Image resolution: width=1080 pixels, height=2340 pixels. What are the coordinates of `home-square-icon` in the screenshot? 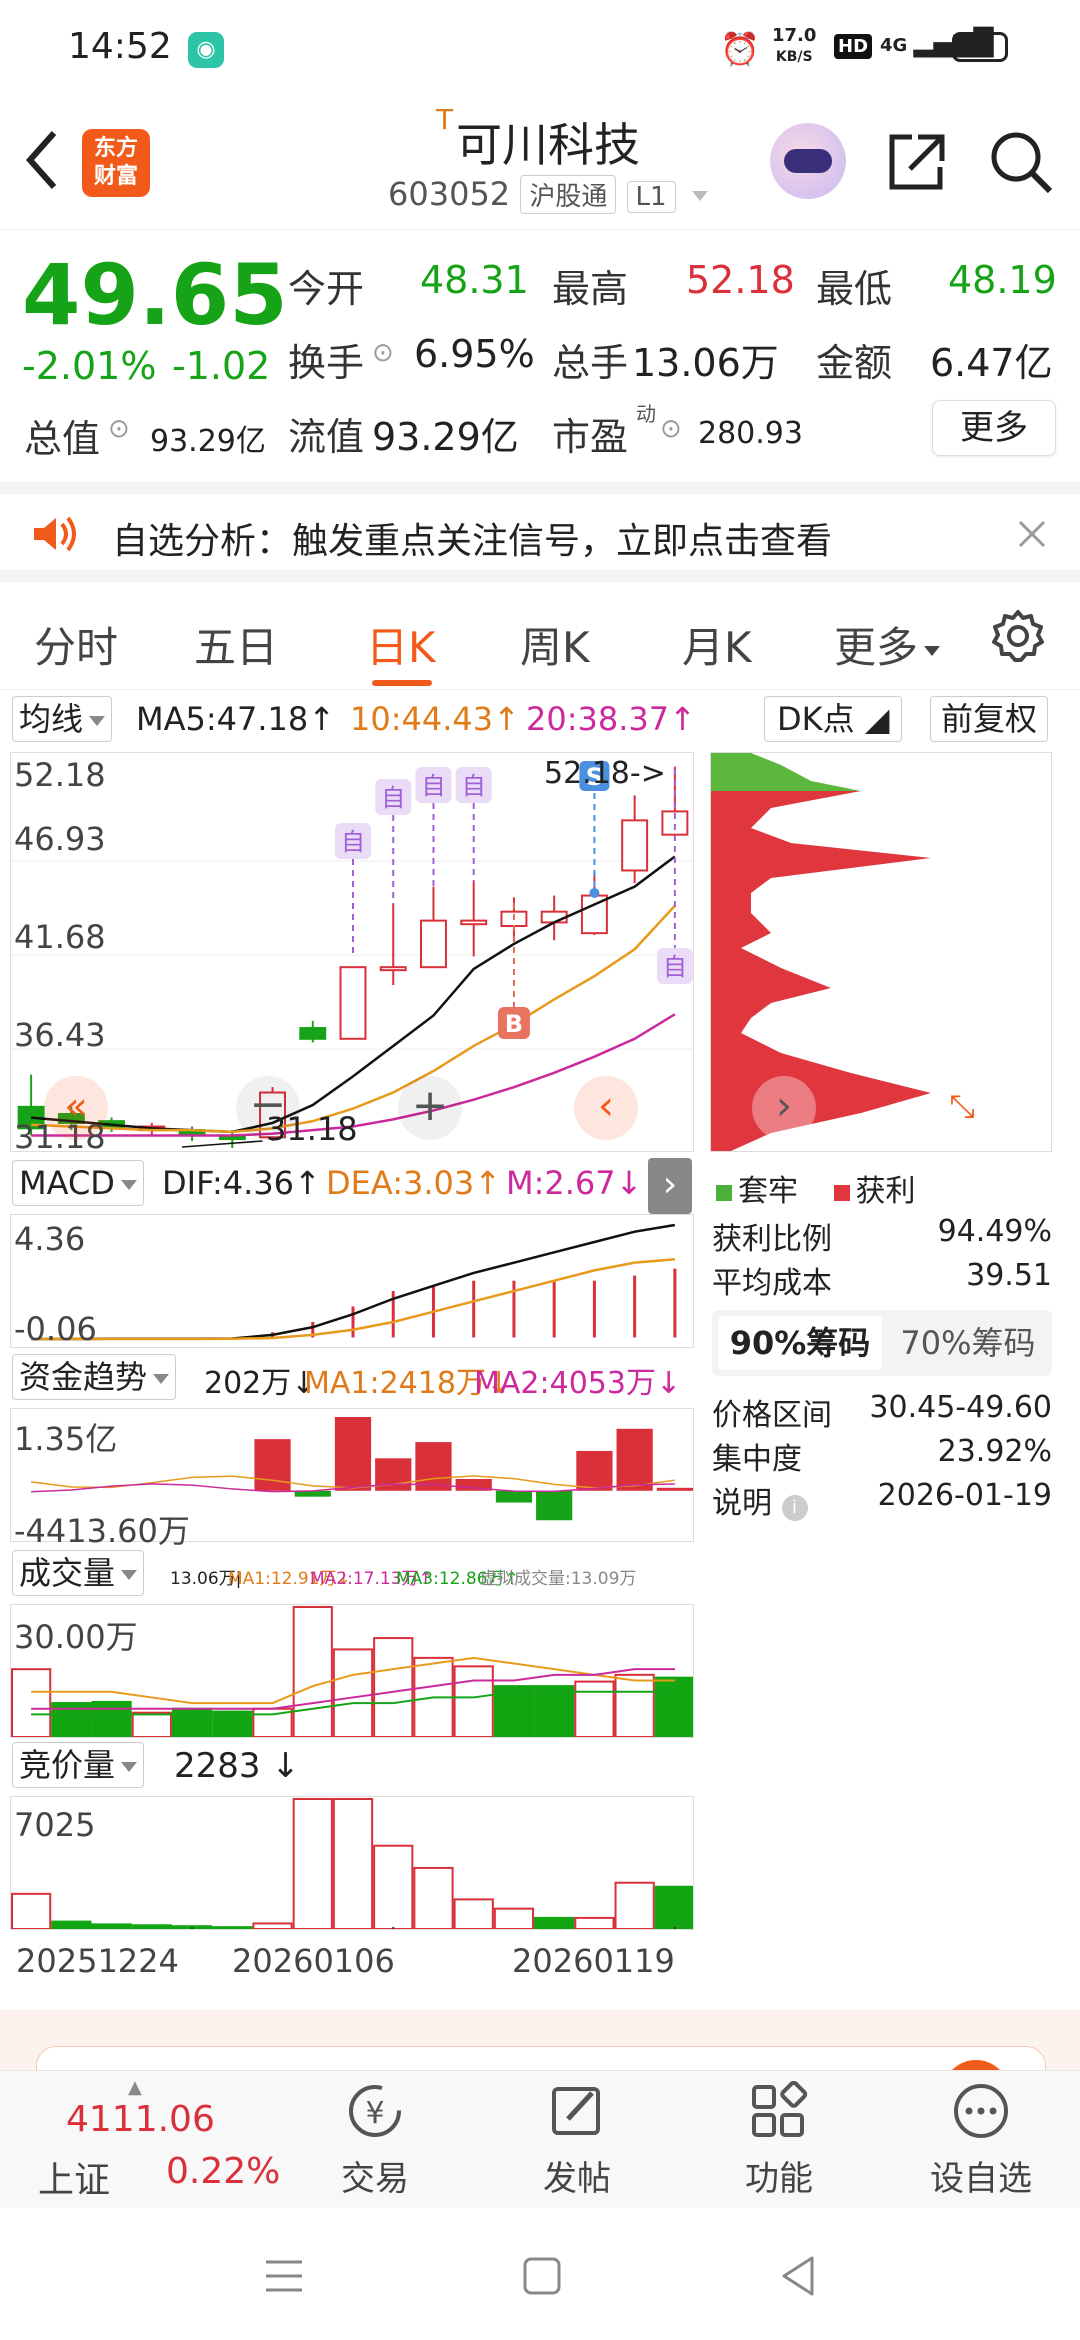 It's located at (542, 2278).